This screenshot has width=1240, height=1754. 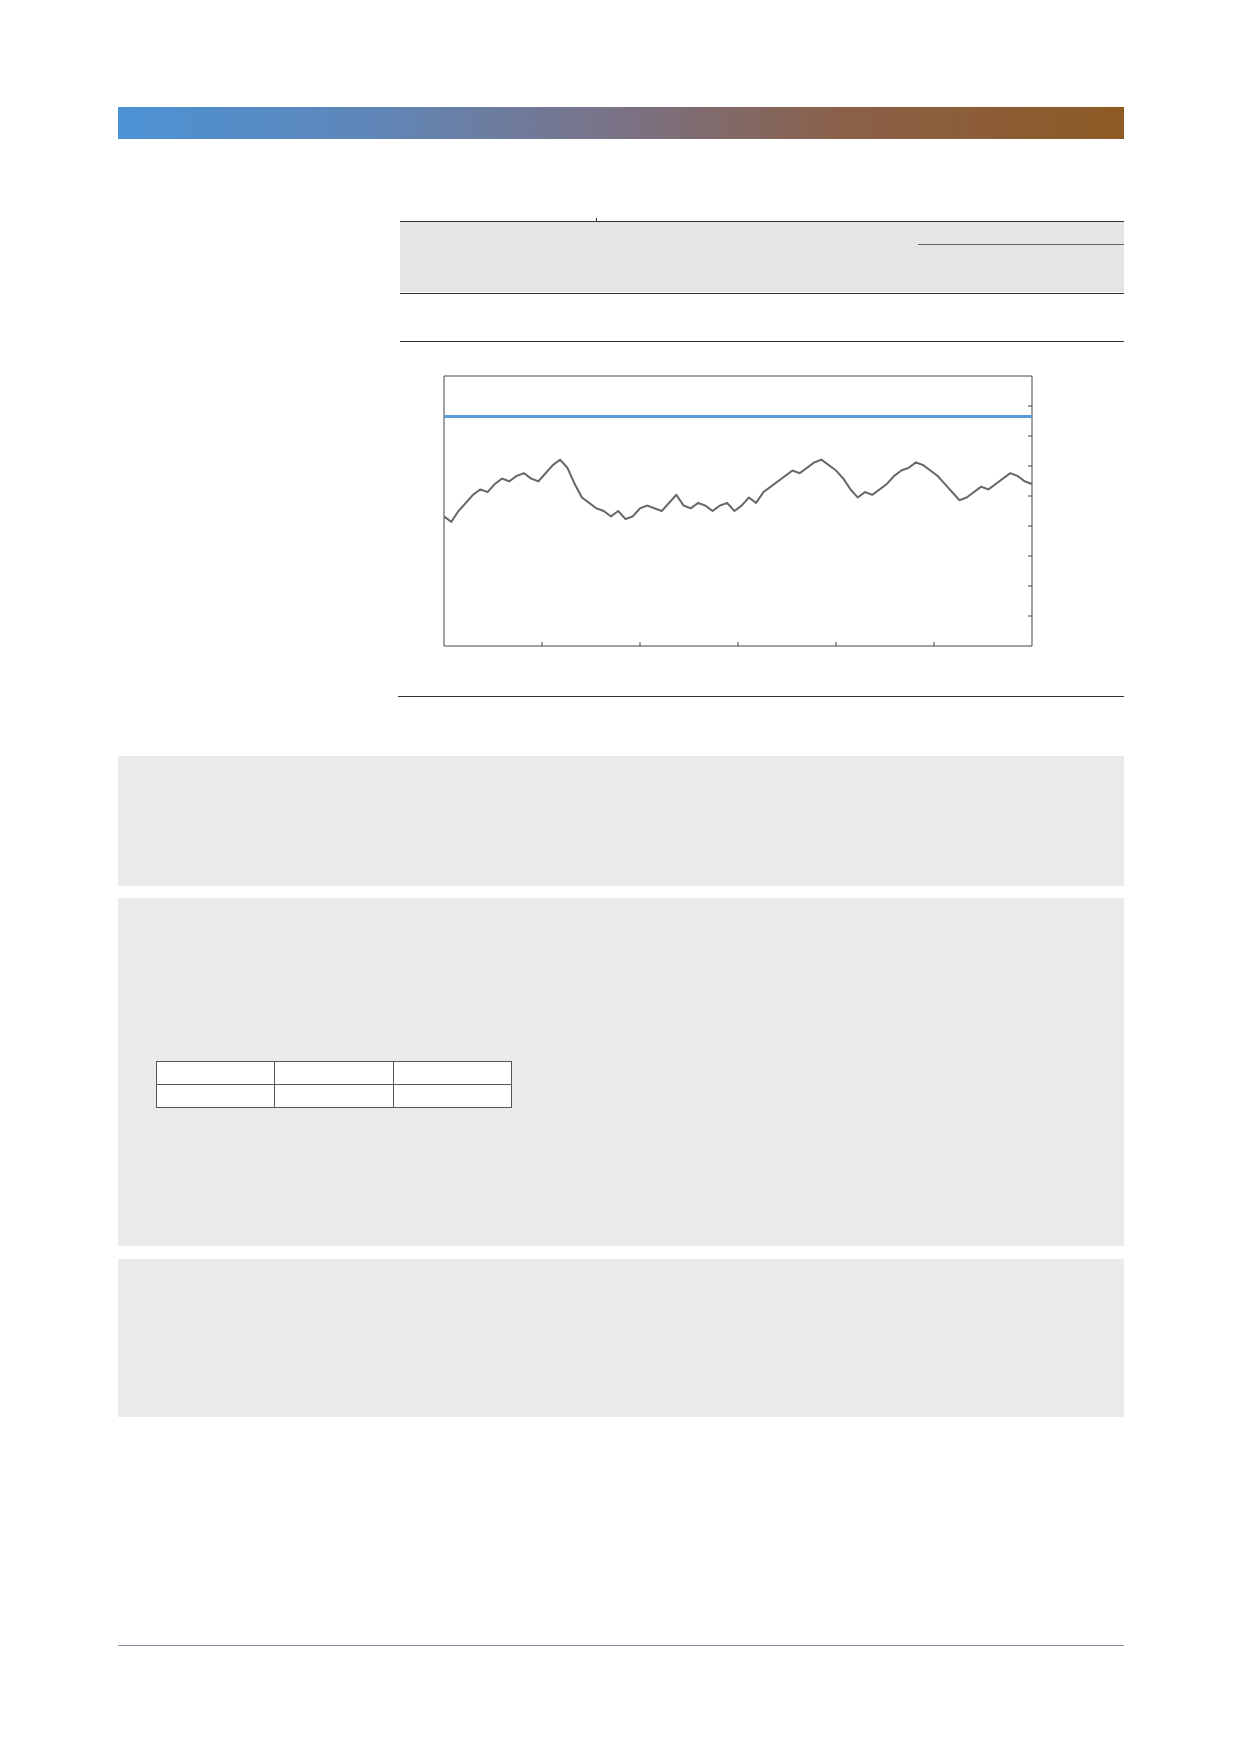 I want to click on header-band, so click(x=621, y=123).